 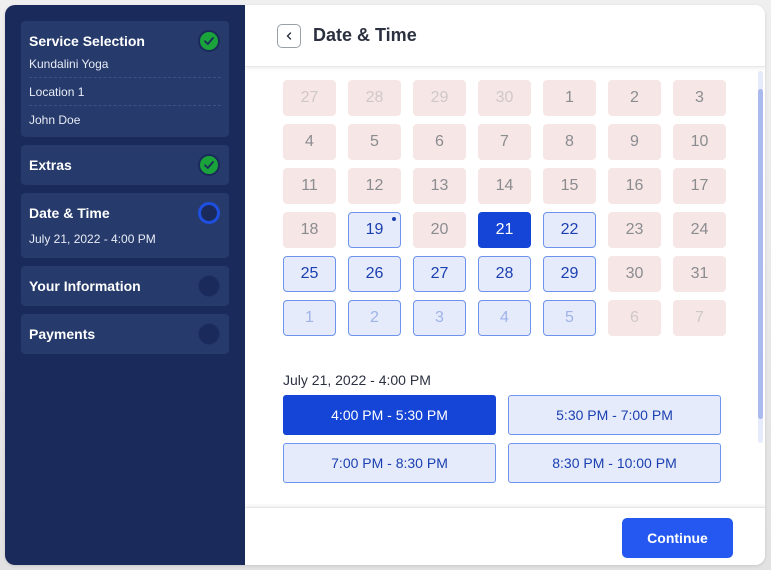 I want to click on calendar-day-unavailable: 3, so click(x=699, y=98).